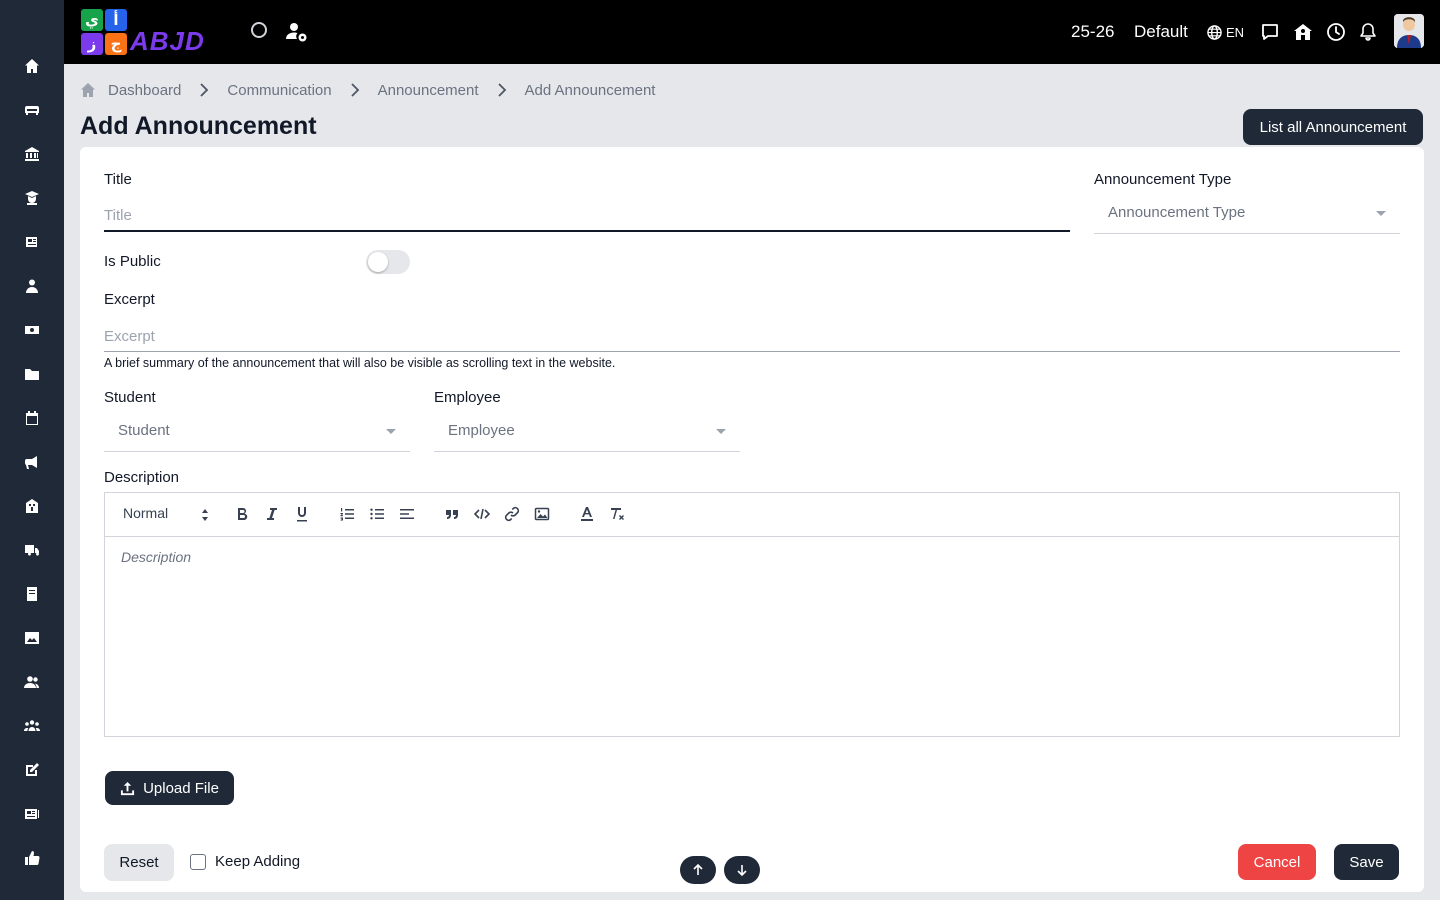  What do you see at coordinates (347, 514) in the screenshot?
I see `ordered-list-icon` at bounding box center [347, 514].